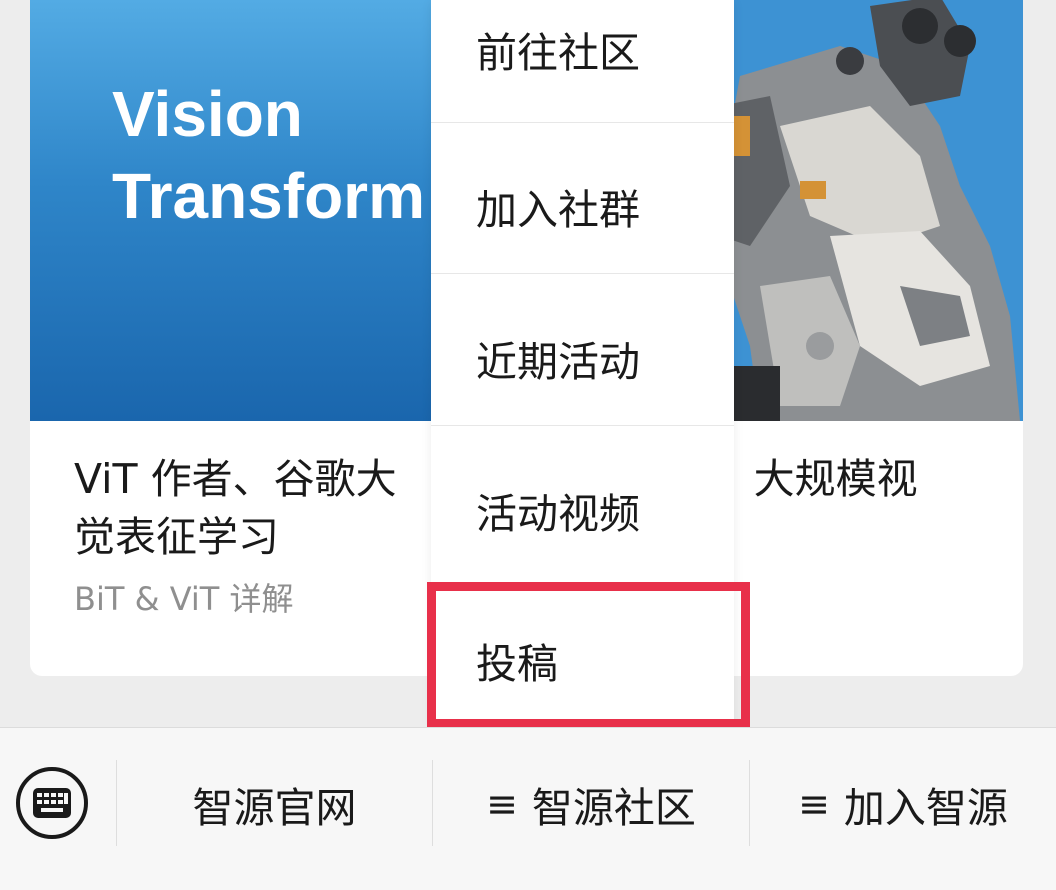 The height and width of the screenshot is (890, 1056). Describe the element at coordinates (582, 654) in the screenshot. I see `menu-item-submit: 投稿` at that location.